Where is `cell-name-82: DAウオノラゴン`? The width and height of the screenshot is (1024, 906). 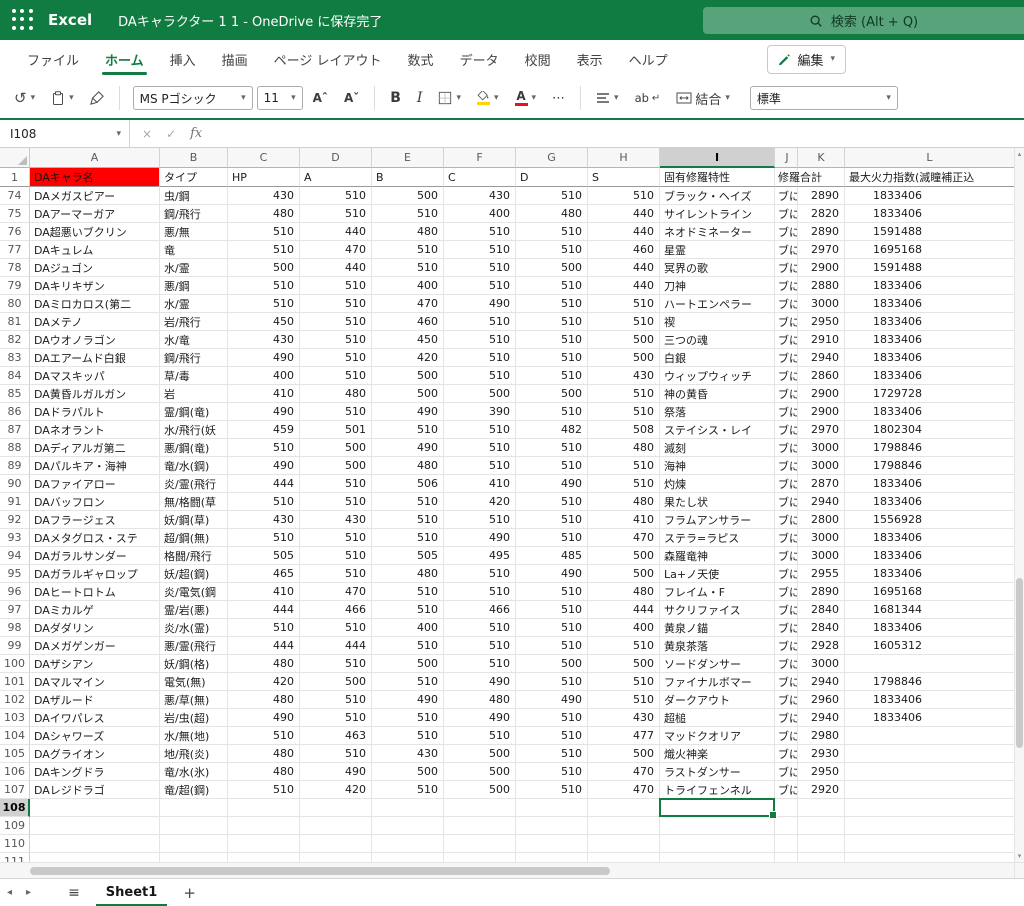 cell-name-82: DAウオノラゴン is located at coordinates (95, 340).